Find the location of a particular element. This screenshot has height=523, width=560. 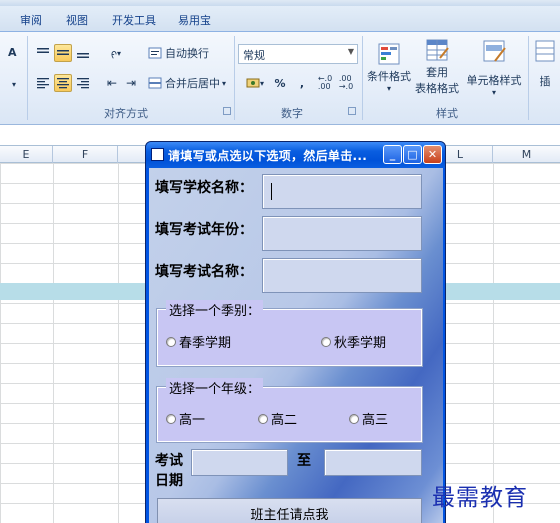

school-name-input is located at coordinates (342, 191).